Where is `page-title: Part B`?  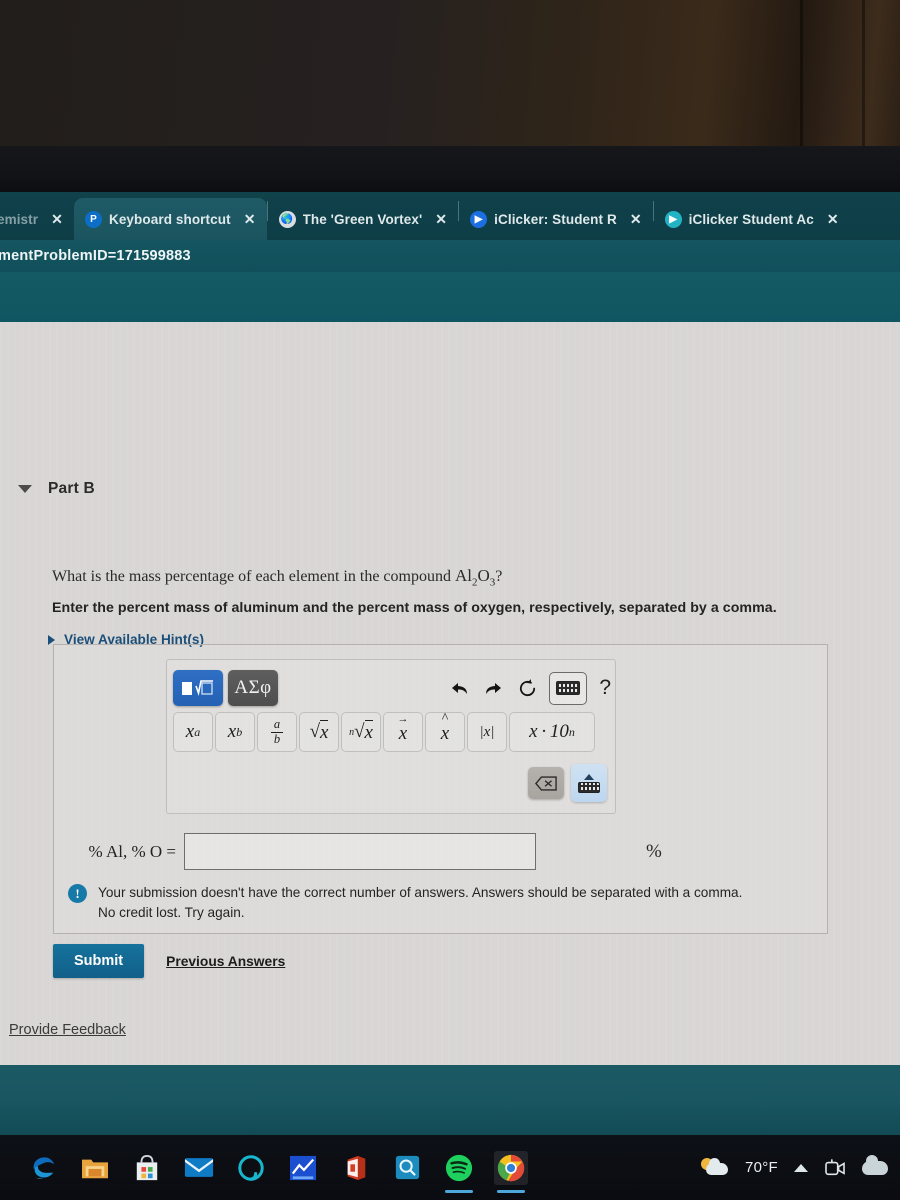
page-title: Part B is located at coordinates (71, 488).